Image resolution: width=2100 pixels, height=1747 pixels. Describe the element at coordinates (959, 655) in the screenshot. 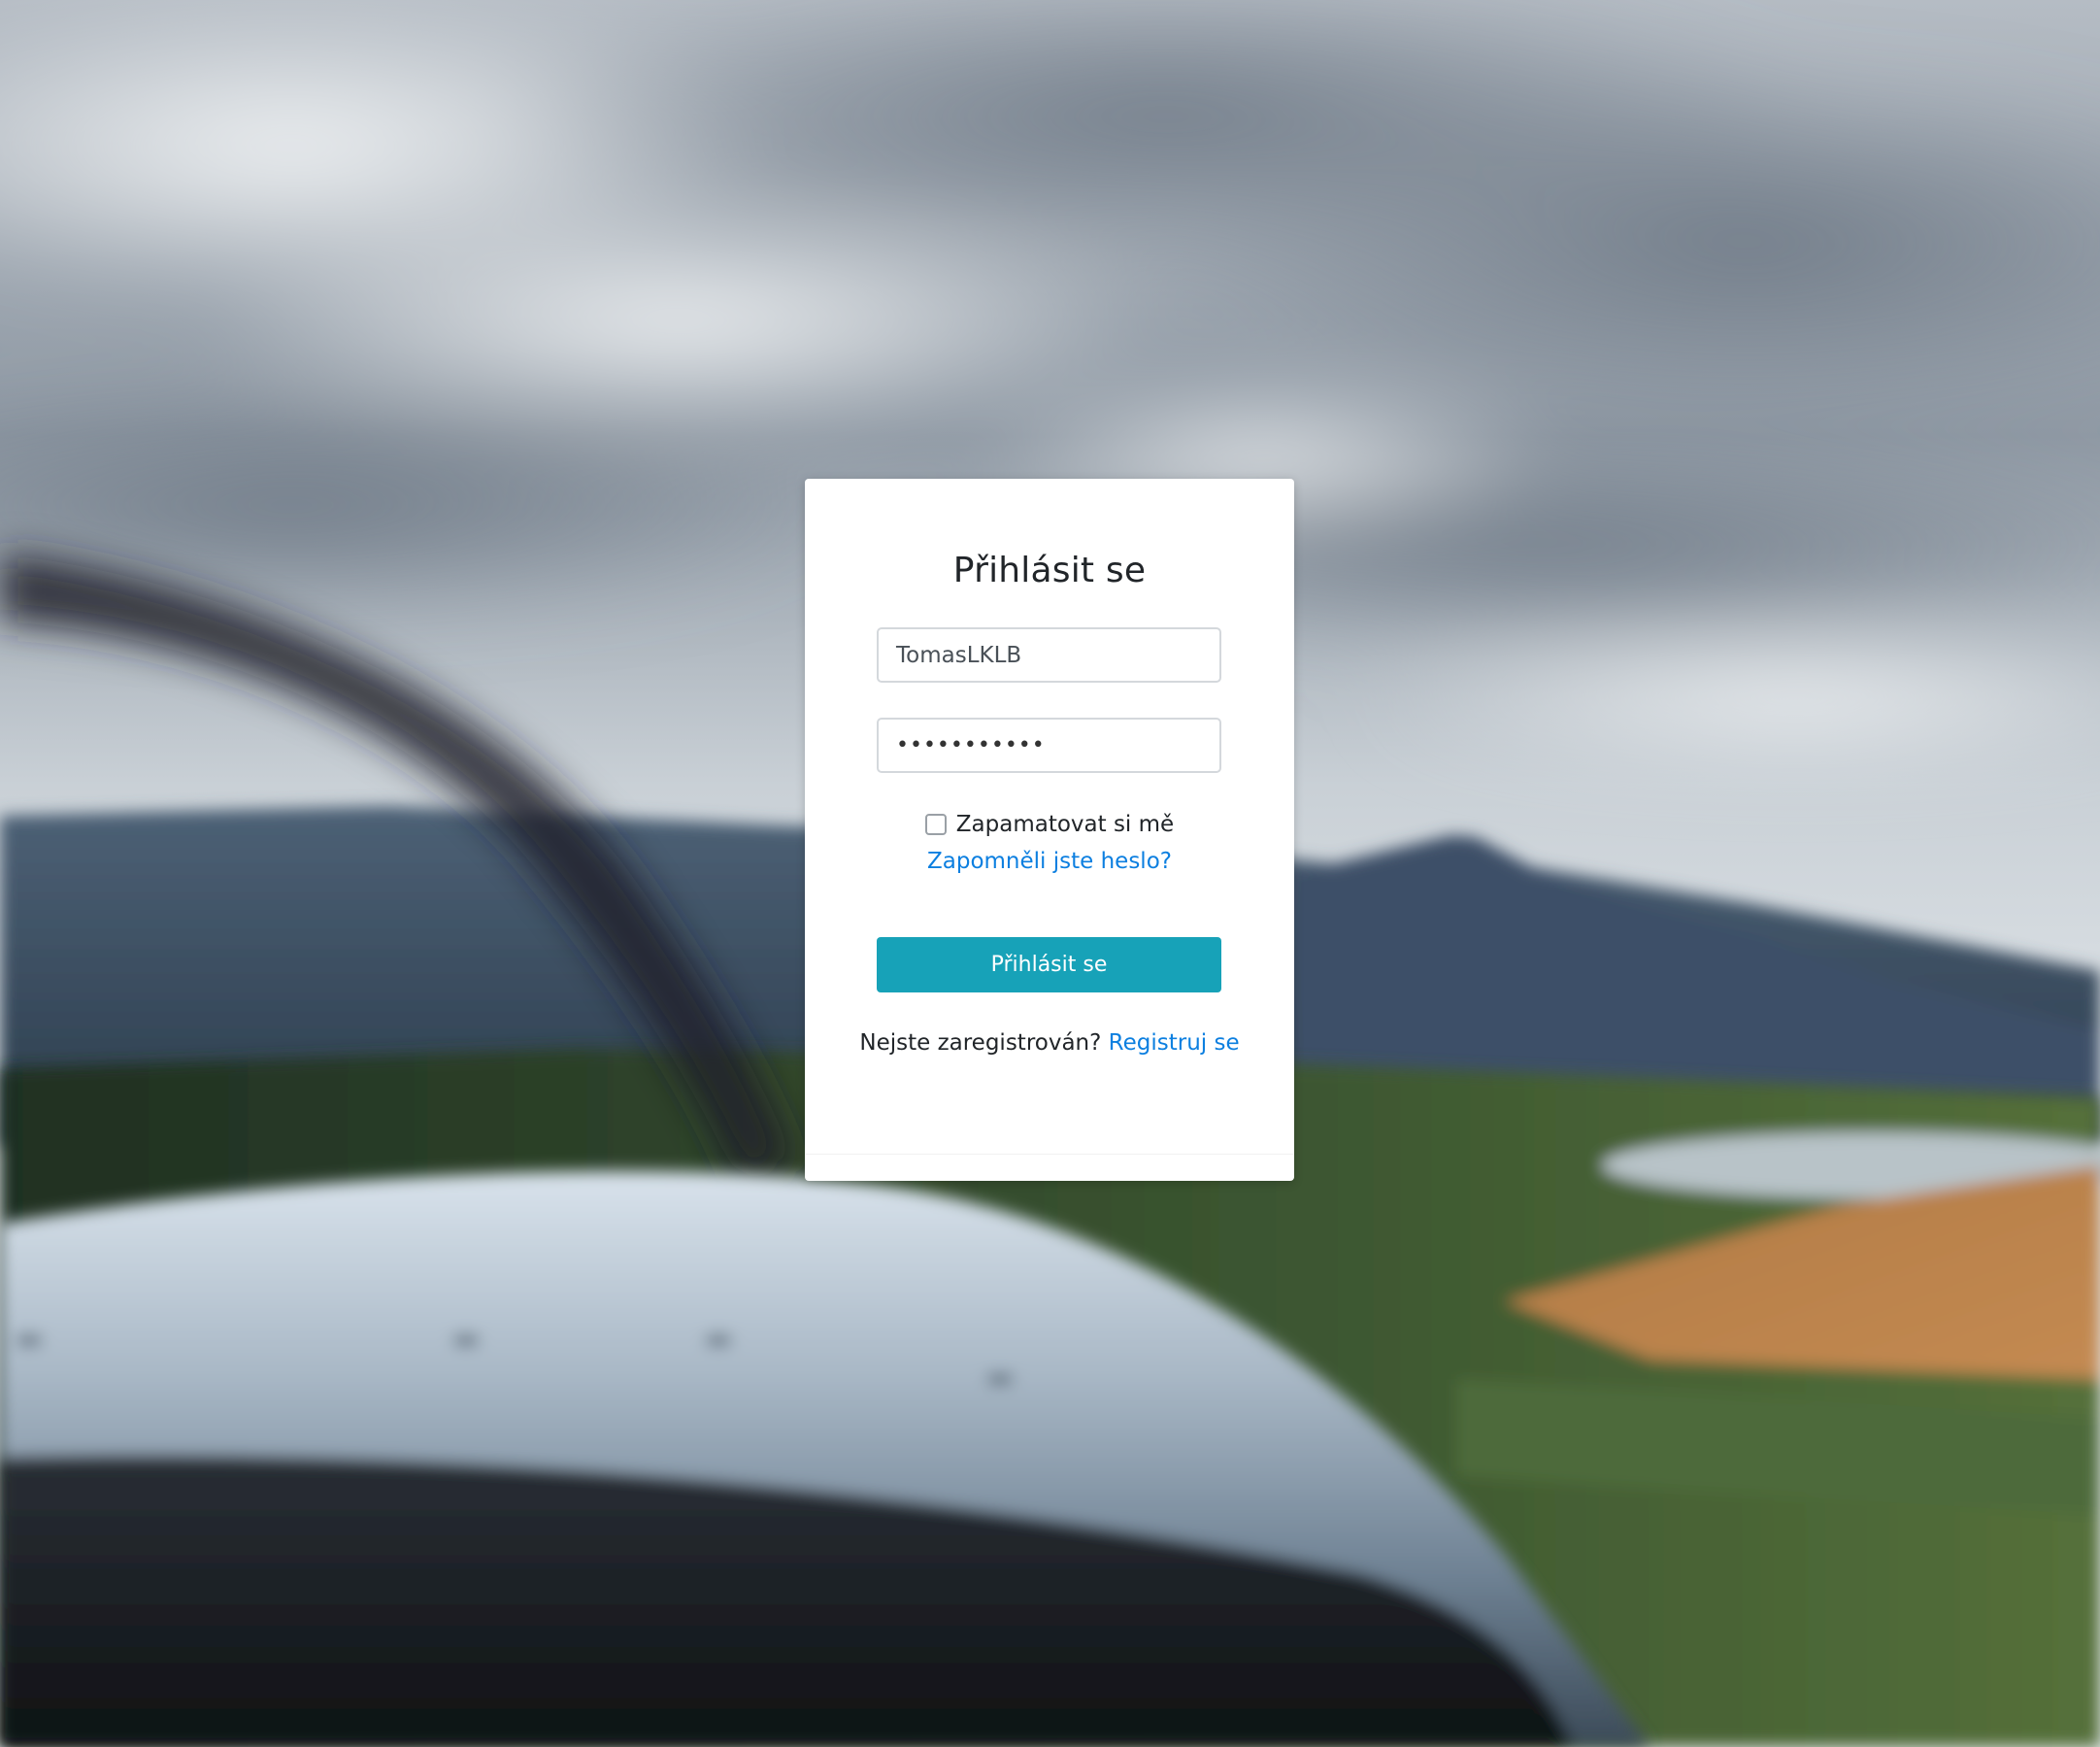

I see `username-value: TomasLKLB` at that location.